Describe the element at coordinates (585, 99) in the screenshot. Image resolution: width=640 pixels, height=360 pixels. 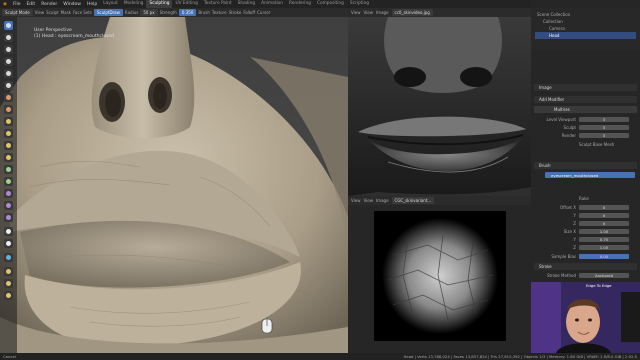
I see `add-modifier-button: Add Modifier` at that location.